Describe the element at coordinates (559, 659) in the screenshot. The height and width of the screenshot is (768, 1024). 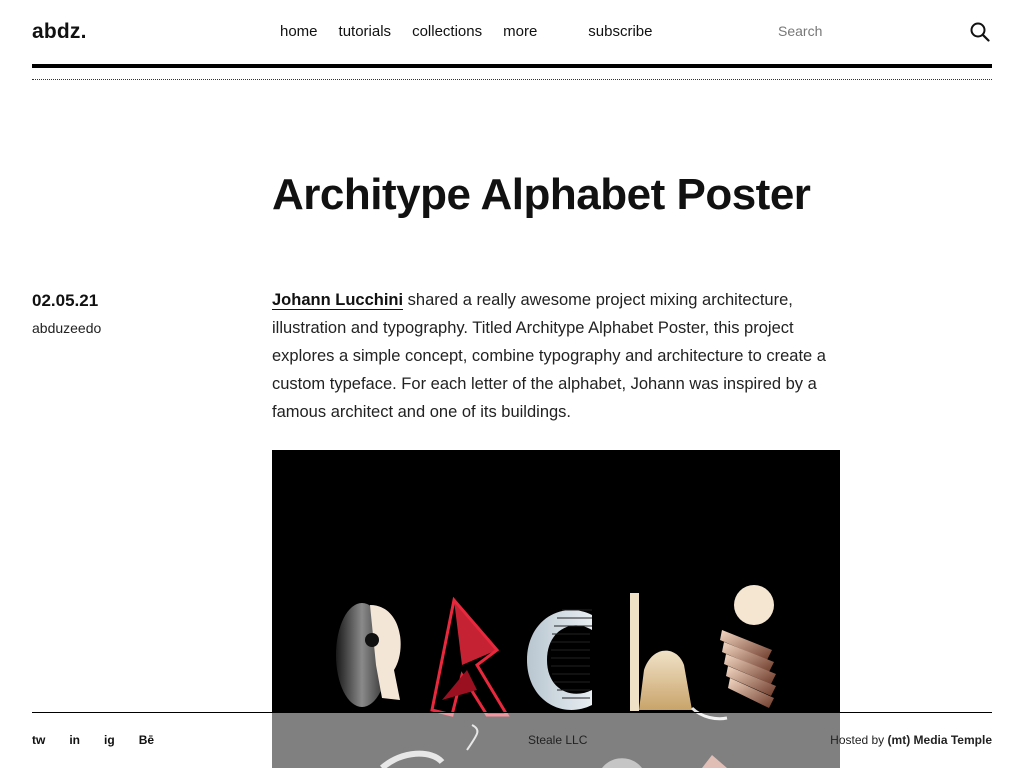
I see `letter-c-art` at that location.